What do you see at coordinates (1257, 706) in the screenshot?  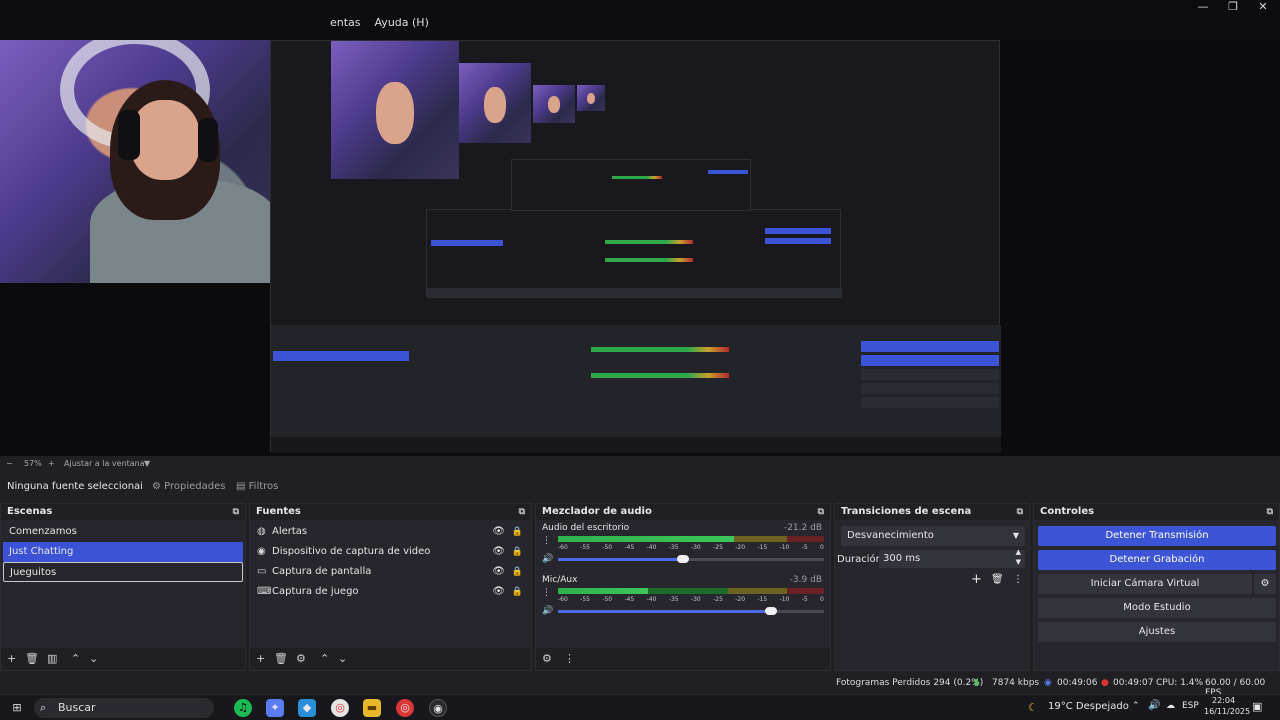 I see `notifications-icon: ▣` at bounding box center [1257, 706].